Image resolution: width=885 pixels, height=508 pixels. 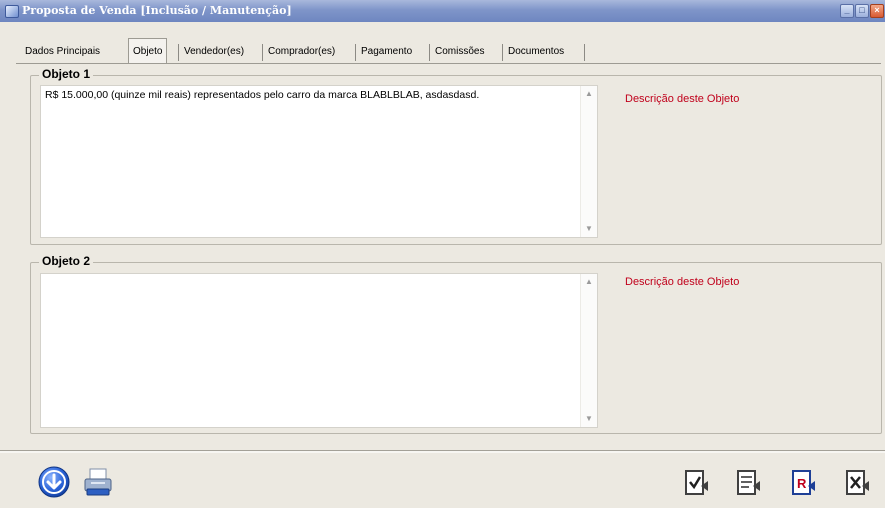 What do you see at coordinates (682, 282) in the screenshot?
I see `objeto2-description: Descrição deste Objeto` at bounding box center [682, 282].